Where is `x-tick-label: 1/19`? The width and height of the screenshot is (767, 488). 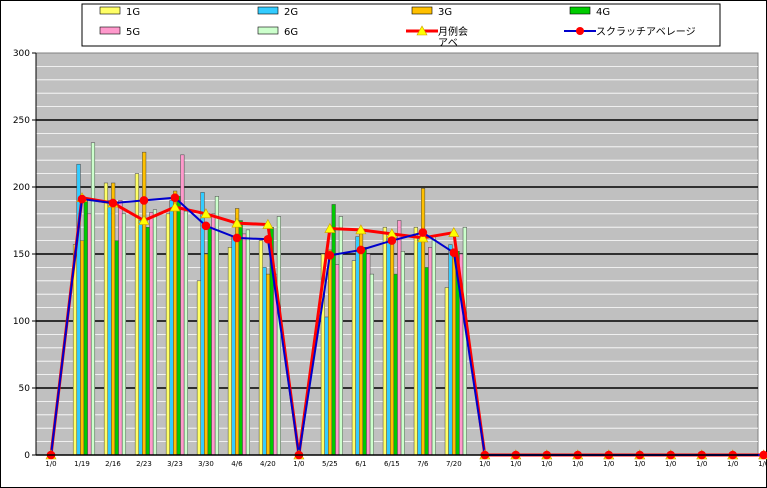 x-tick-label: 1/19 is located at coordinates (82, 464).